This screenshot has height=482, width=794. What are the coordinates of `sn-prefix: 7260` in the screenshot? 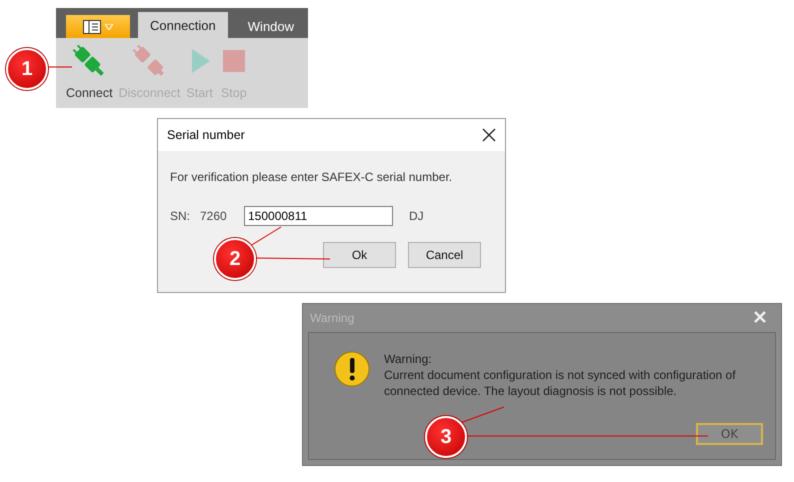 It's located at (214, 216).